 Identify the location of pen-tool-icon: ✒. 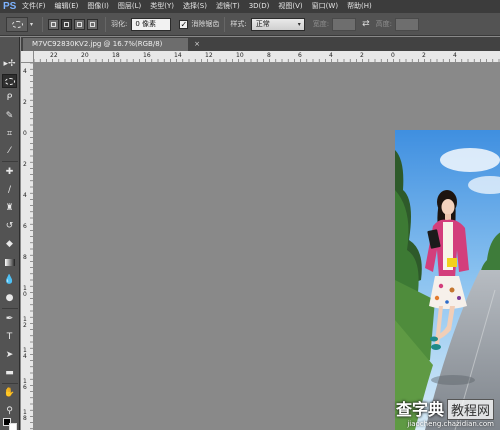
(9, 319).